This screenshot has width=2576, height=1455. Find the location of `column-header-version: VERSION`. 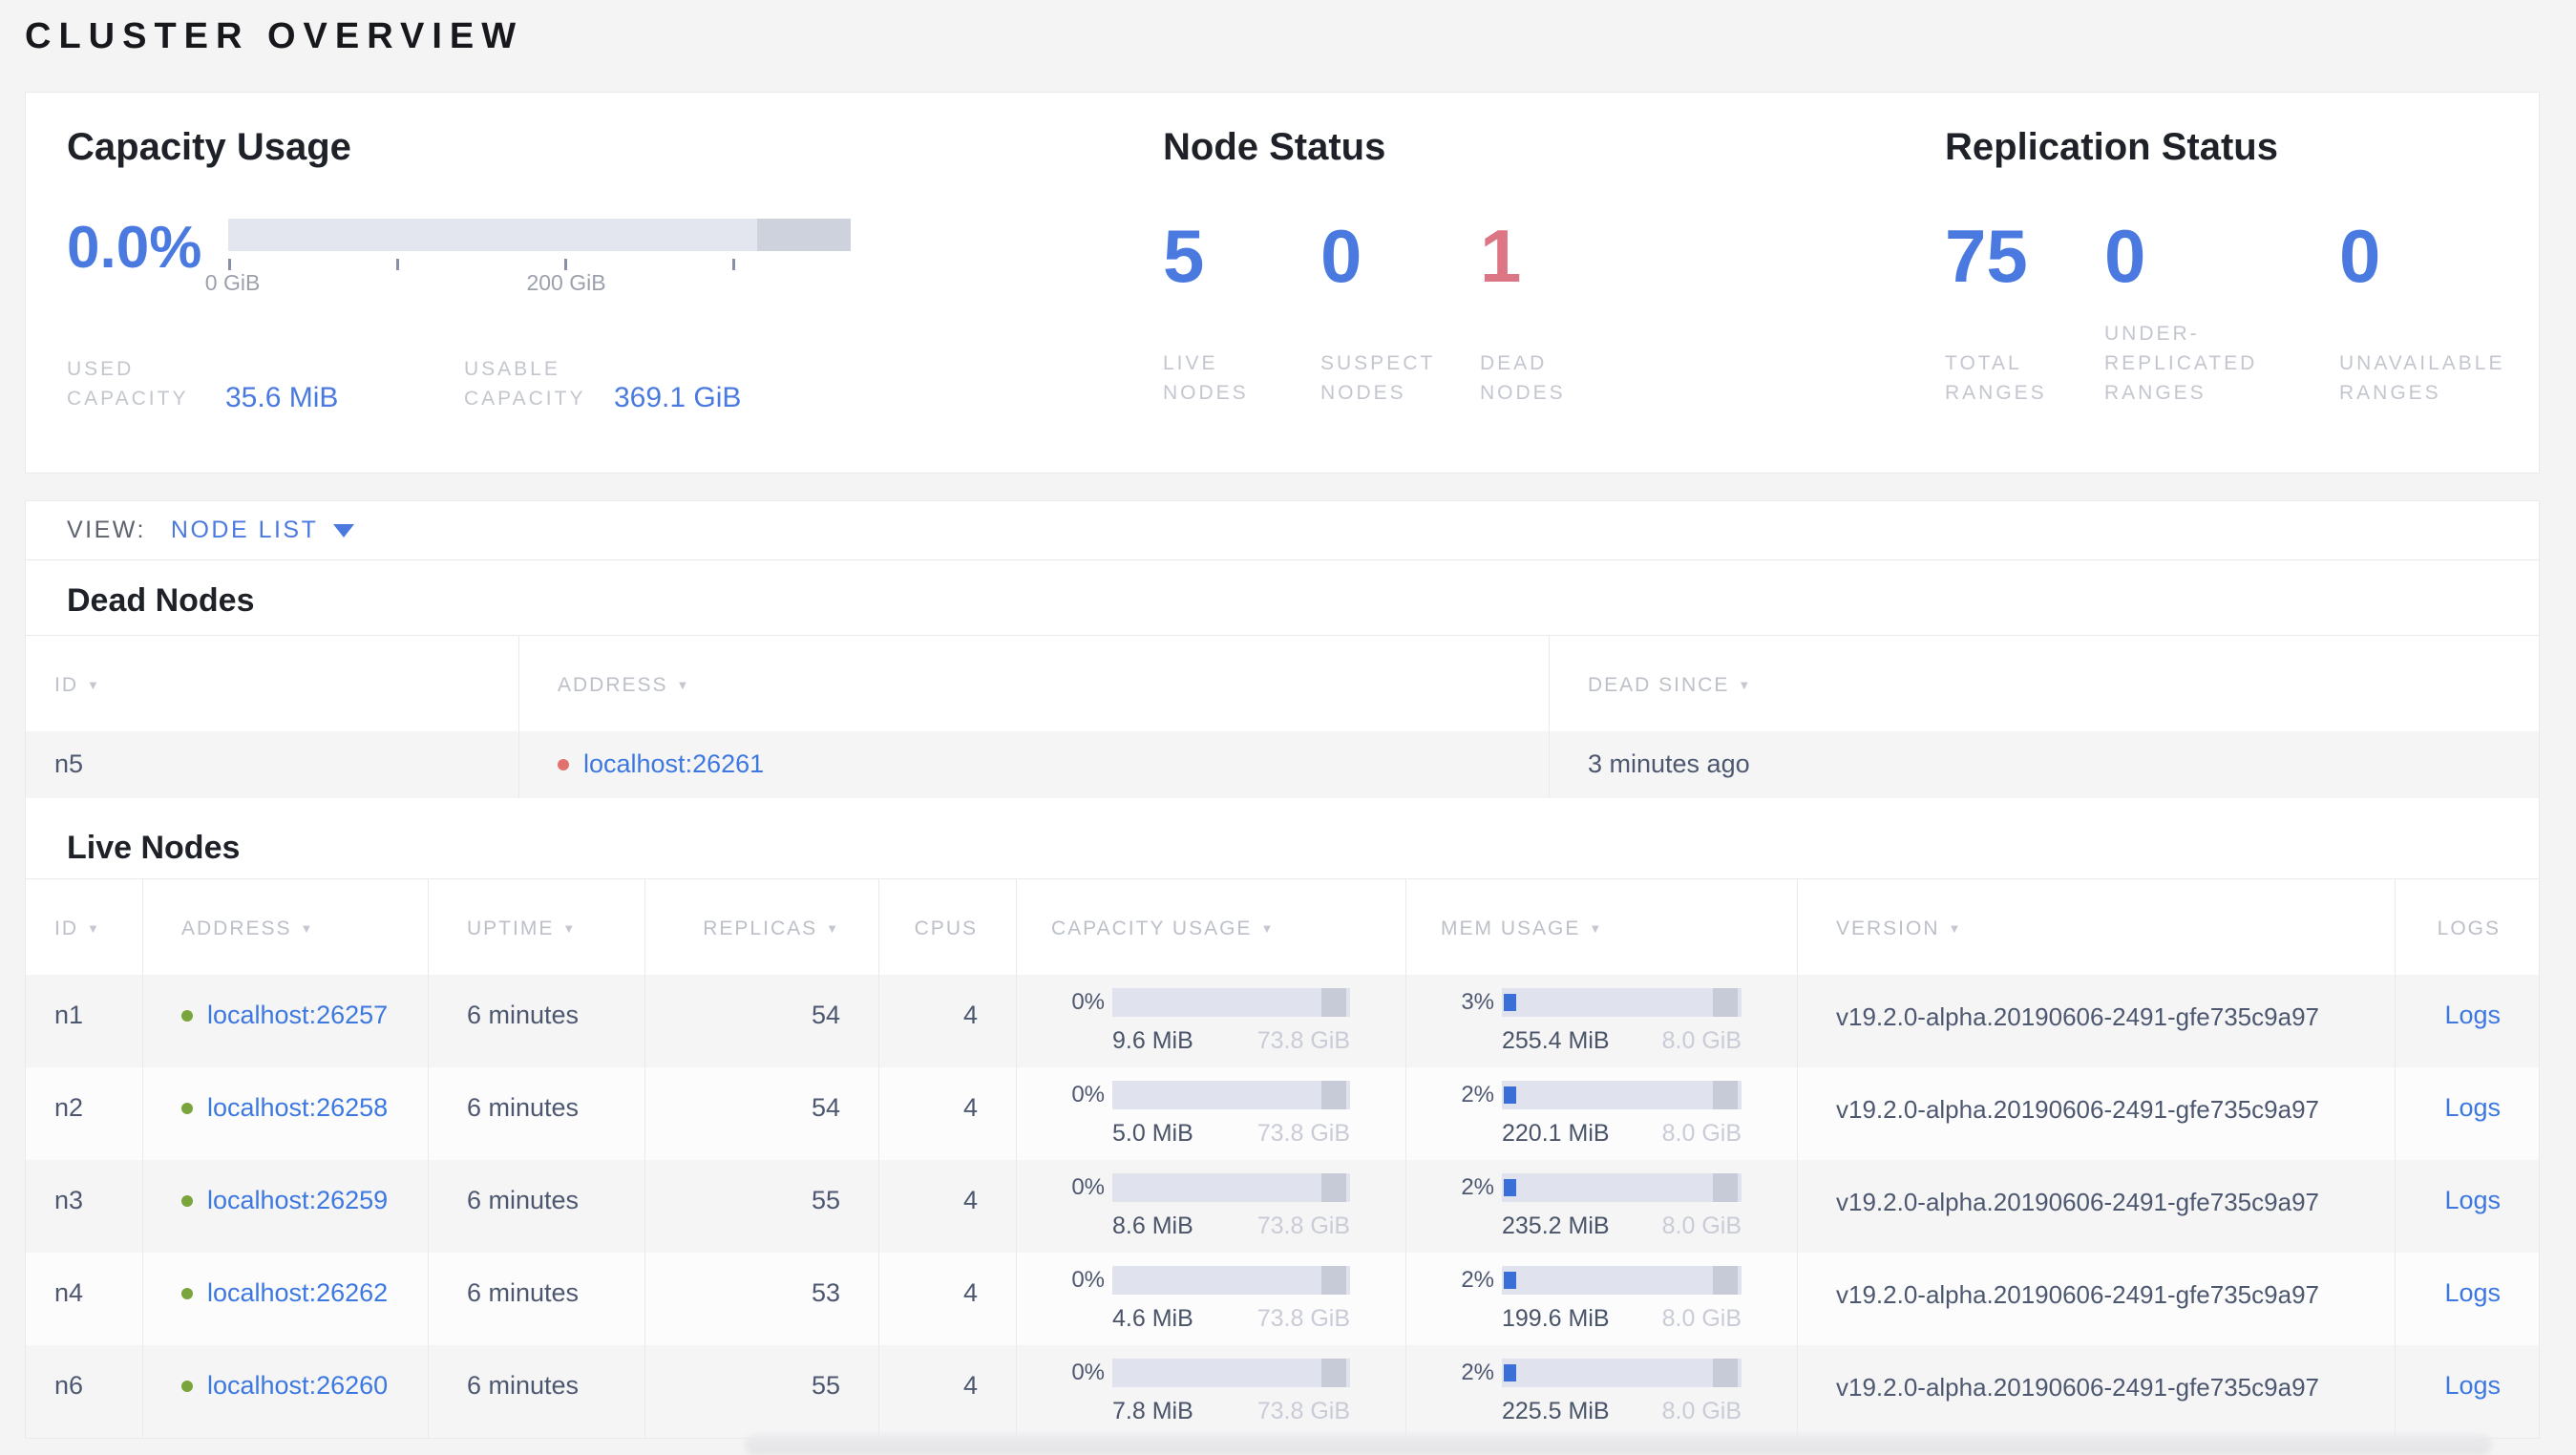

column-header-version: VERSION is located at coordinates (2096, 927).